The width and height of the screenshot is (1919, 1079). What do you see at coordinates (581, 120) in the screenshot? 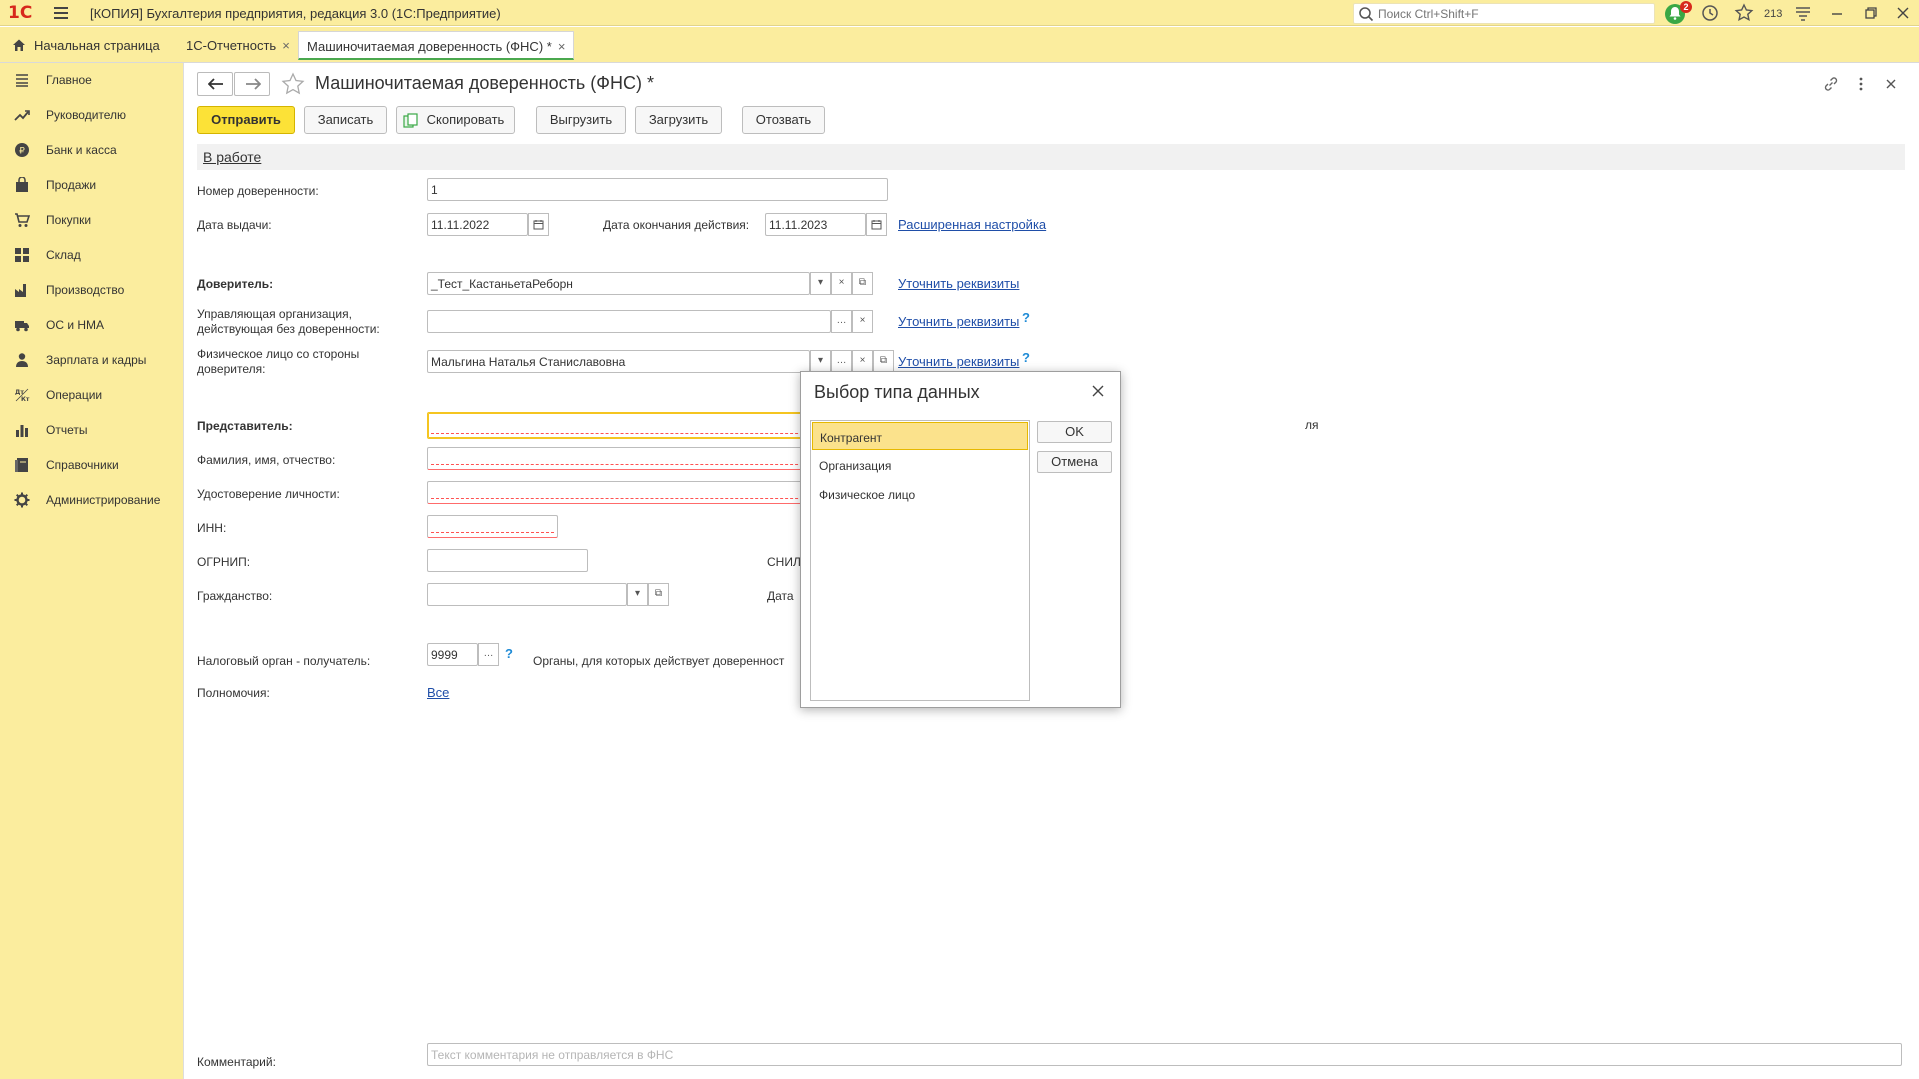
I see `export-button: Выгрузить` at bounding box center [581, 120].